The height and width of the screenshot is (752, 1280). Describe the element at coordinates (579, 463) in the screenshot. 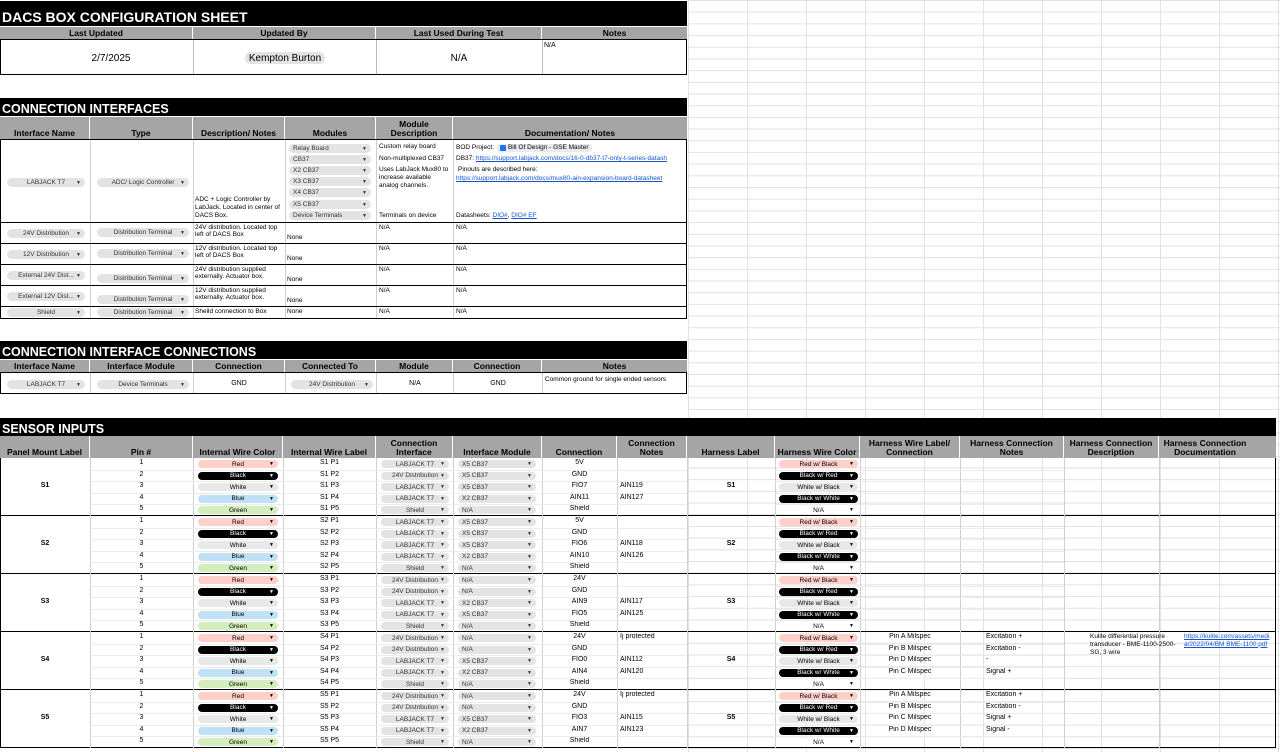

I see `connection-value: 5V` at that location.